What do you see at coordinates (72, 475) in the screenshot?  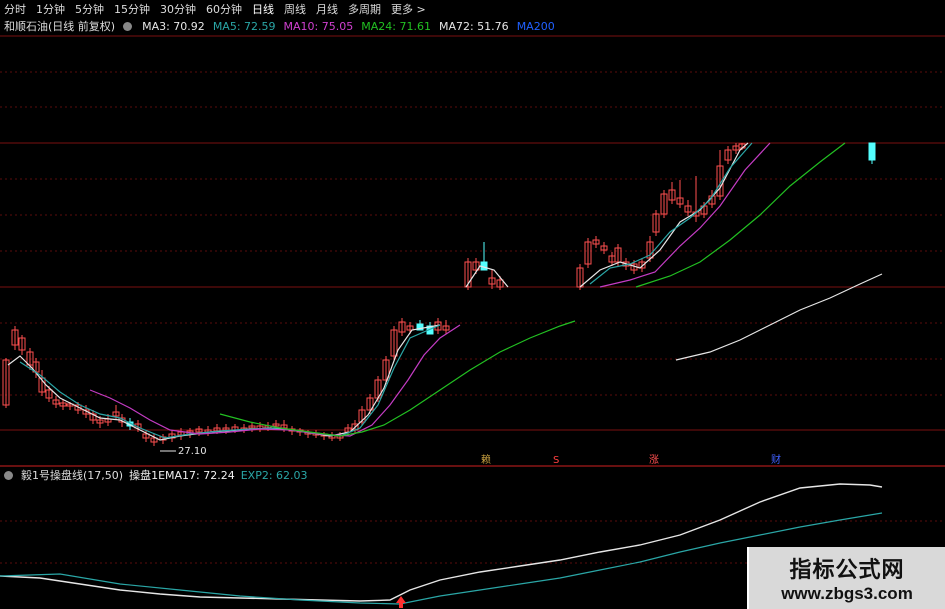 I see `indicator-title: 毅1号操盘线(17,50)` at bounding box center [72, 475].